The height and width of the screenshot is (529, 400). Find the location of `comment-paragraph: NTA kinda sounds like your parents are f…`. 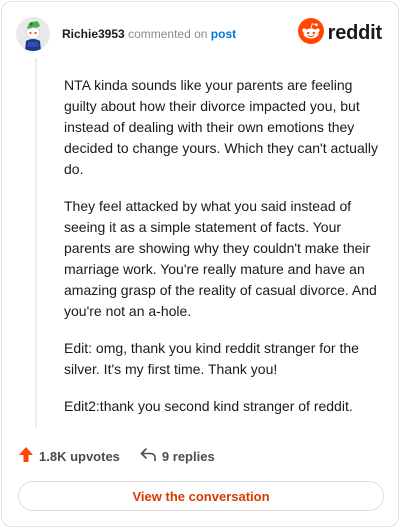

comment-paragraph: NTA kinda sounds like your parents are f… is located at coordinates (221, 127).